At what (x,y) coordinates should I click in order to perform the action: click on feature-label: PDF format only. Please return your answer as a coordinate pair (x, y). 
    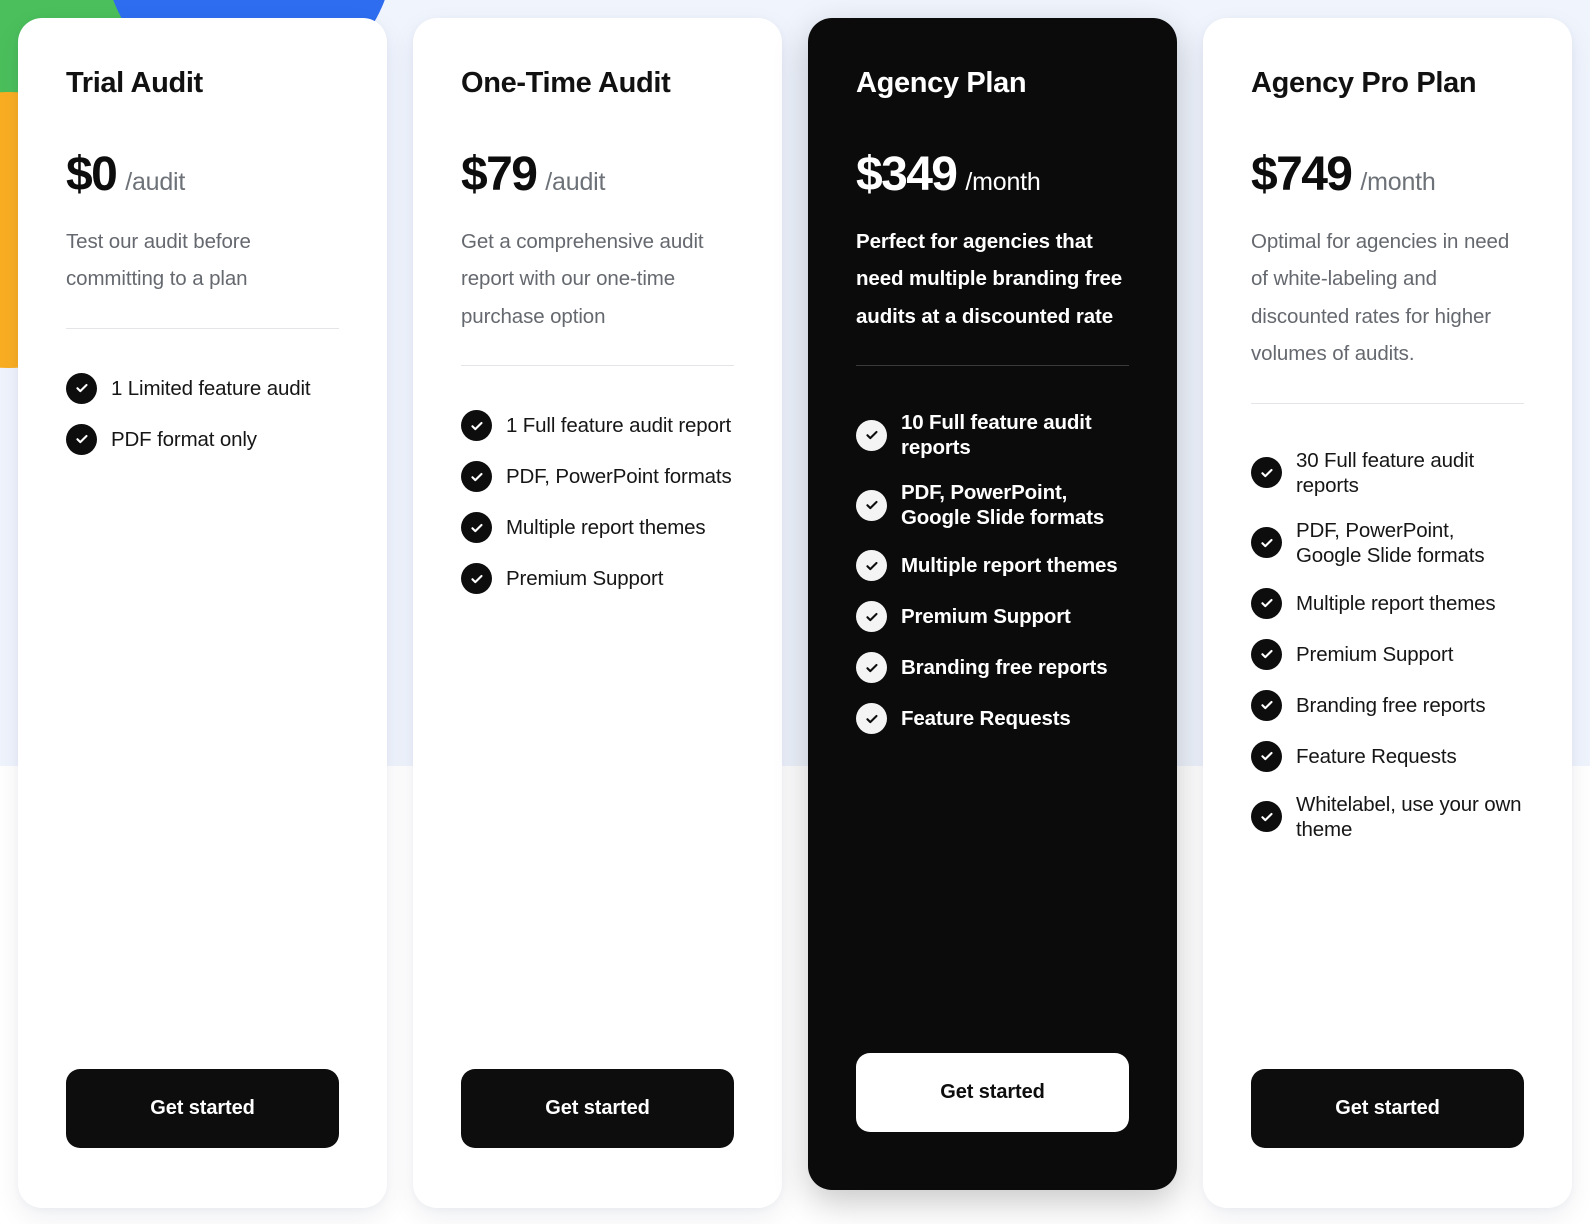
    Looking at the image, I should click on (184, 439).